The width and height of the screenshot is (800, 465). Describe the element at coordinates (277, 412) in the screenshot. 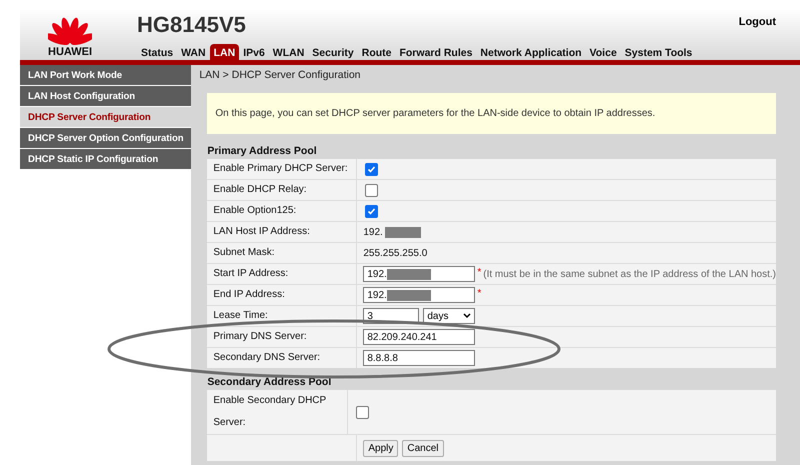

I see `field-label: Enable Secondary DHCP Server:` at that location.